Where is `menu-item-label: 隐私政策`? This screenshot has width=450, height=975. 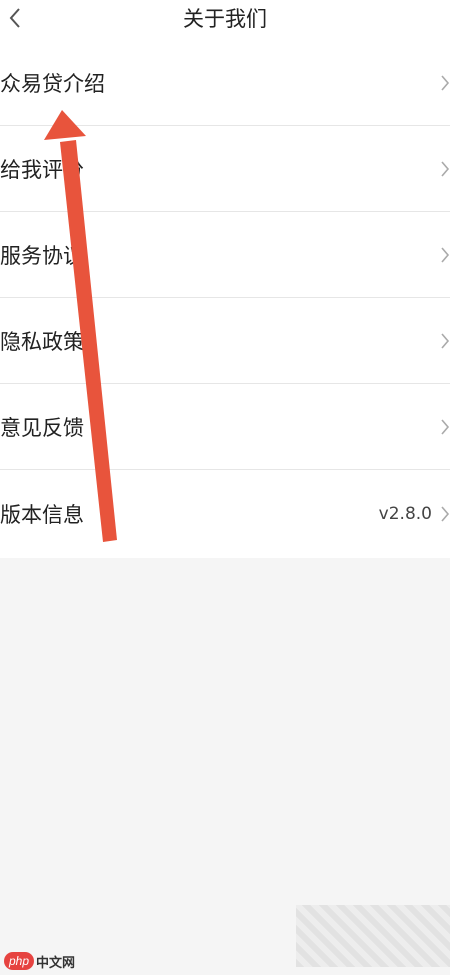
menu-item-label: 隐私政策 is located at coordinates (42, 341).